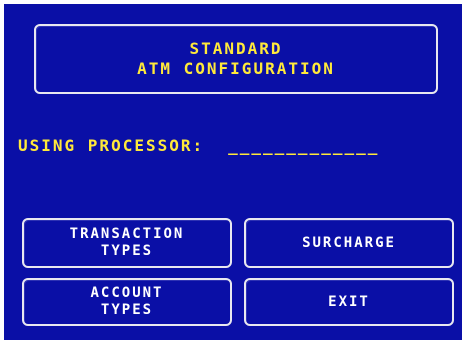 This screenshot has height=344, width=466. Describe the element at coordinates (304, 145) in the screenshot. I see `processor-value: _____________` at that location.